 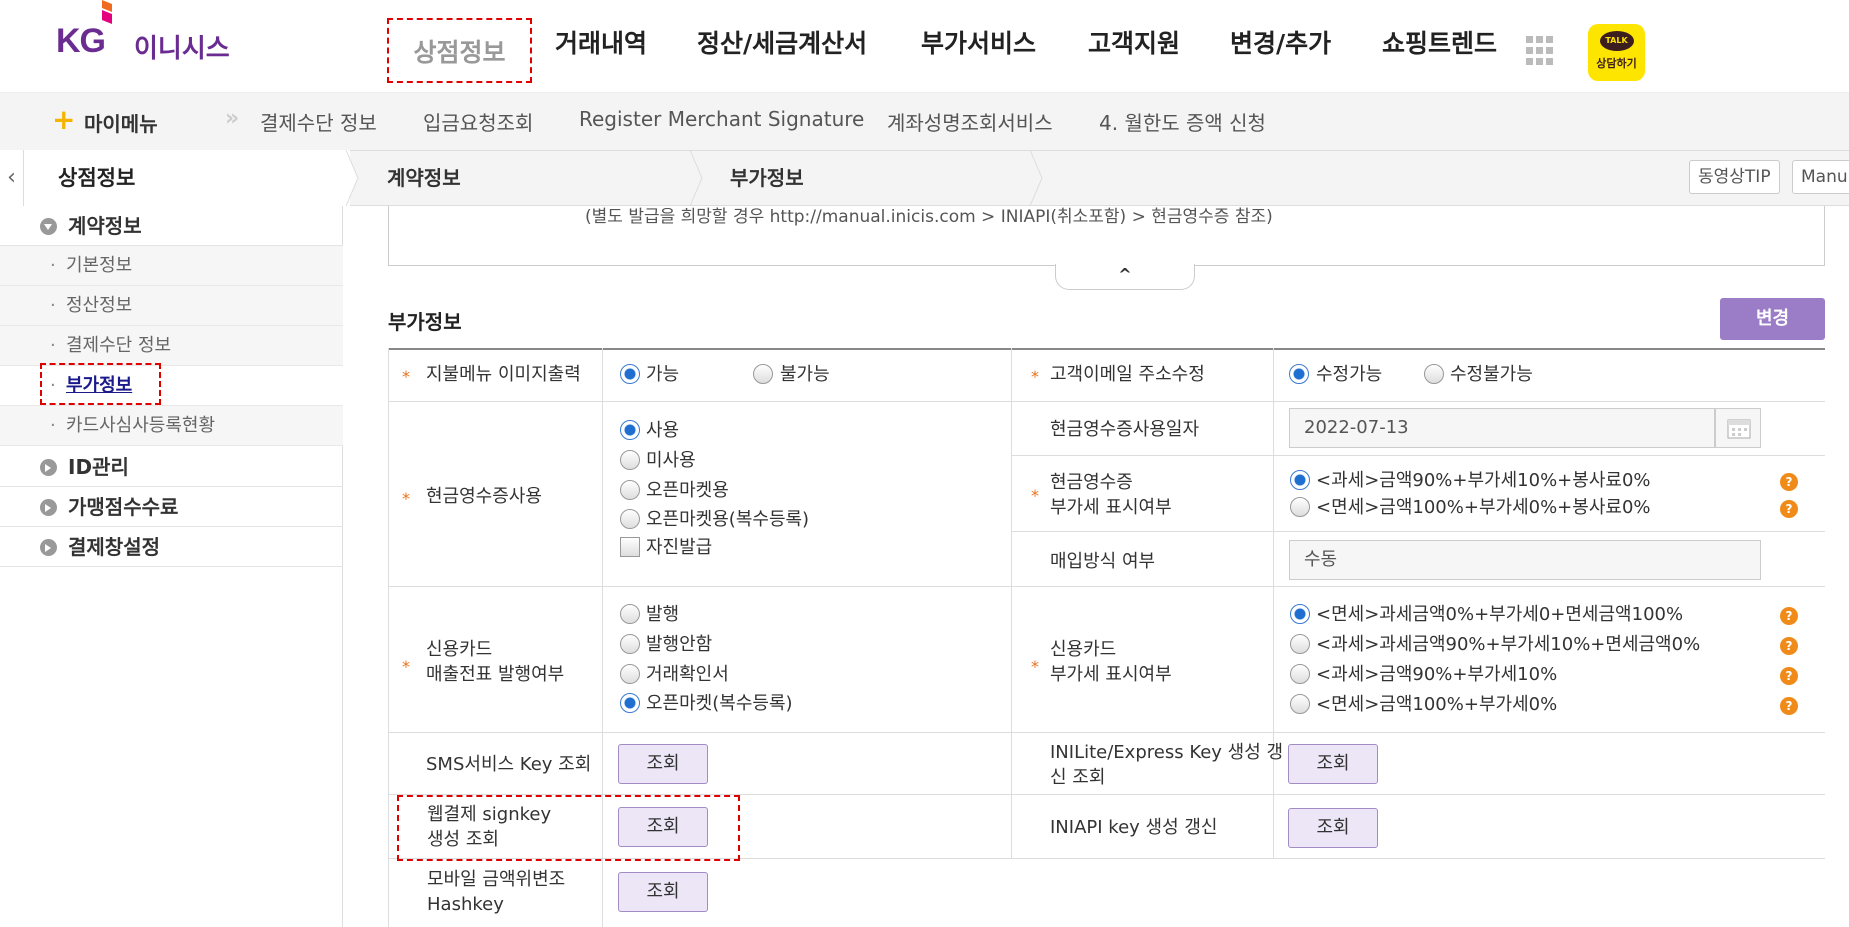 What do you see at coordinates (1540, 52) in the screenshot?
I see `all-menu-grid-icon` at bounding box center [1540, 52].